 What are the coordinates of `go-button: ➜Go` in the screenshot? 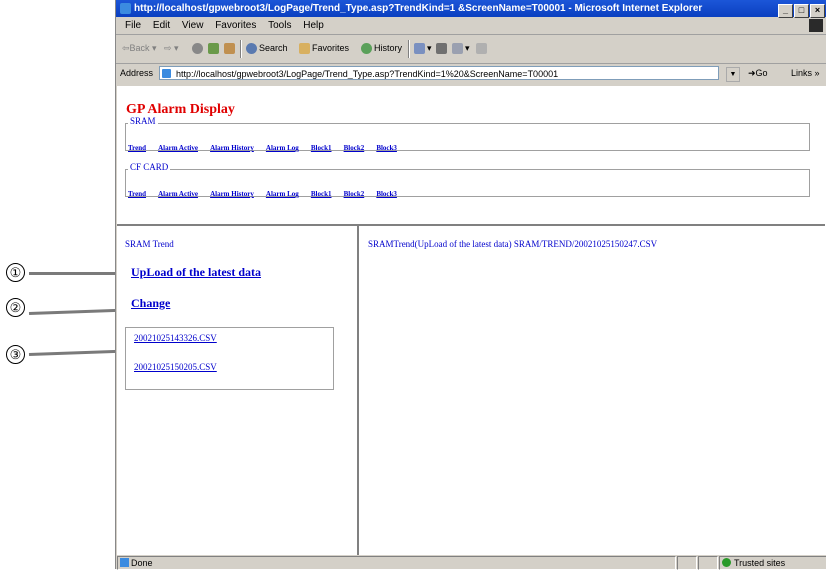 It's located at (758, 73).